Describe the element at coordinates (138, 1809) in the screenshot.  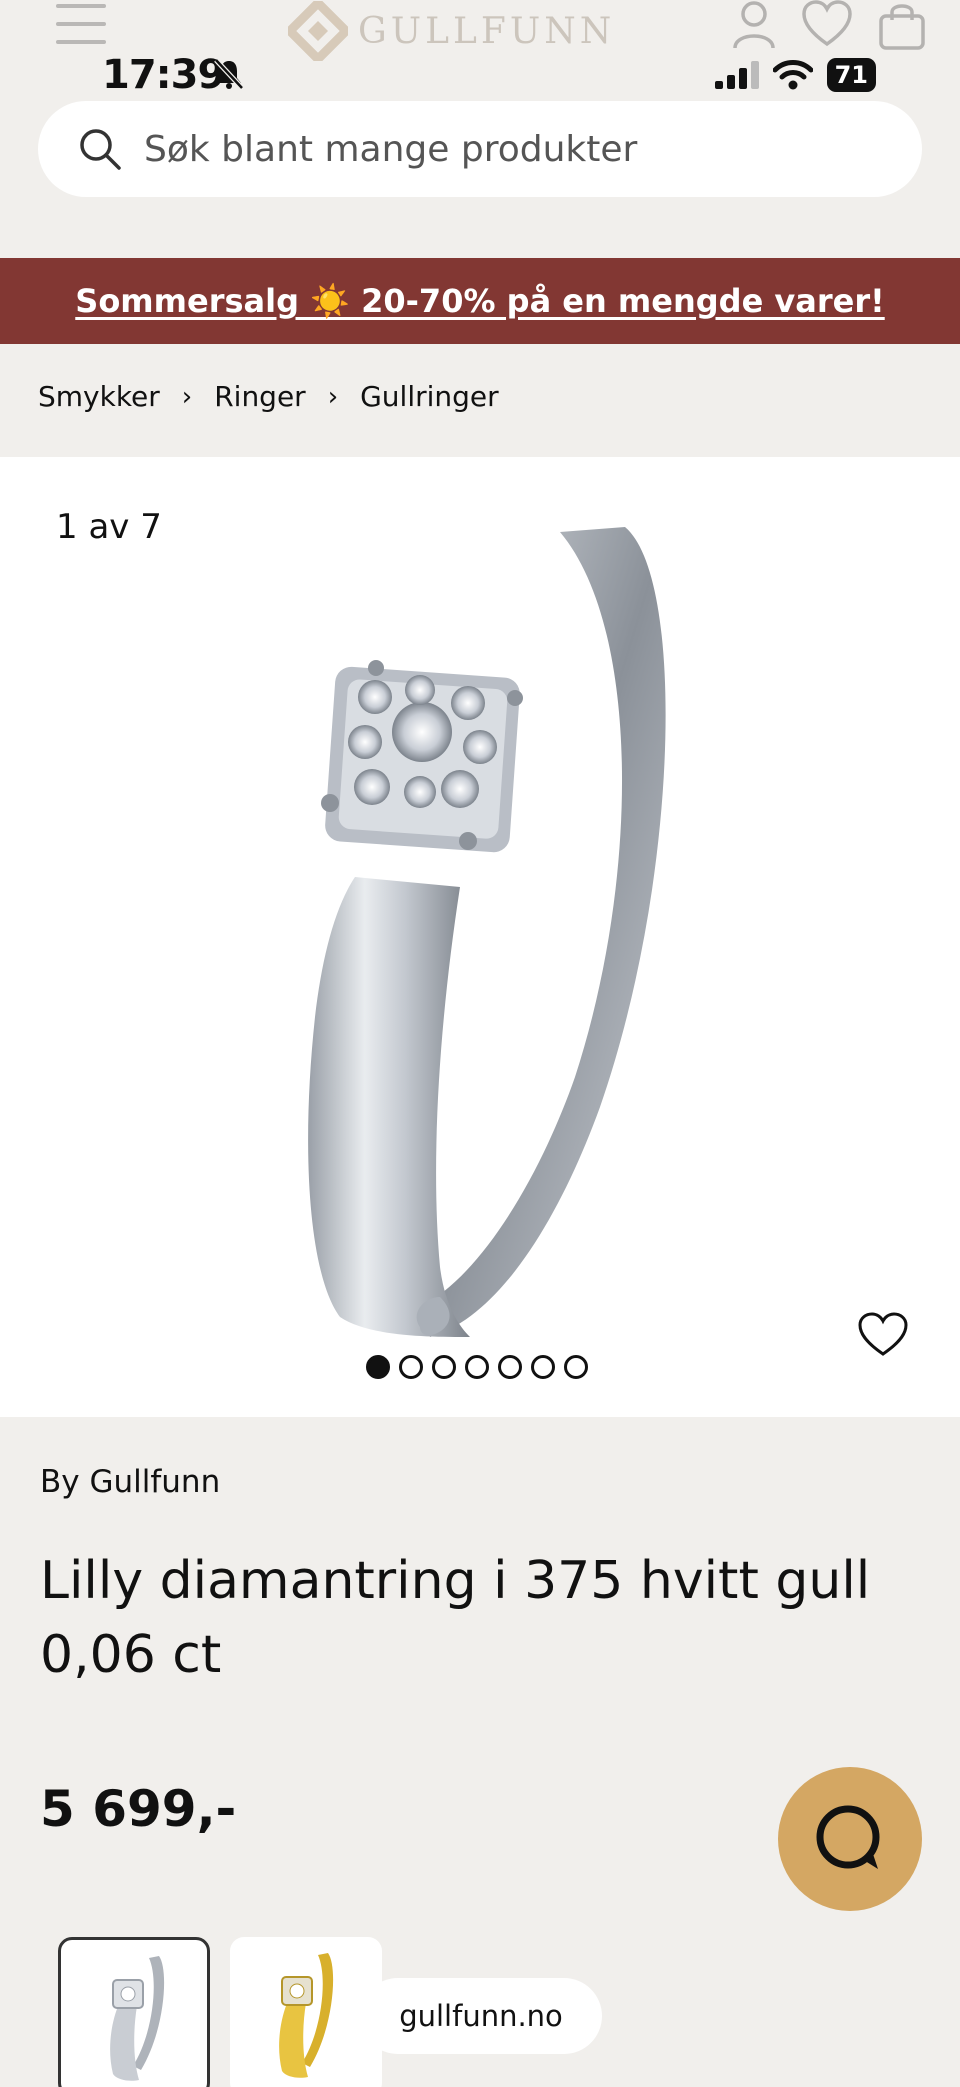
I see `product-price: 5 699,-` at that location.